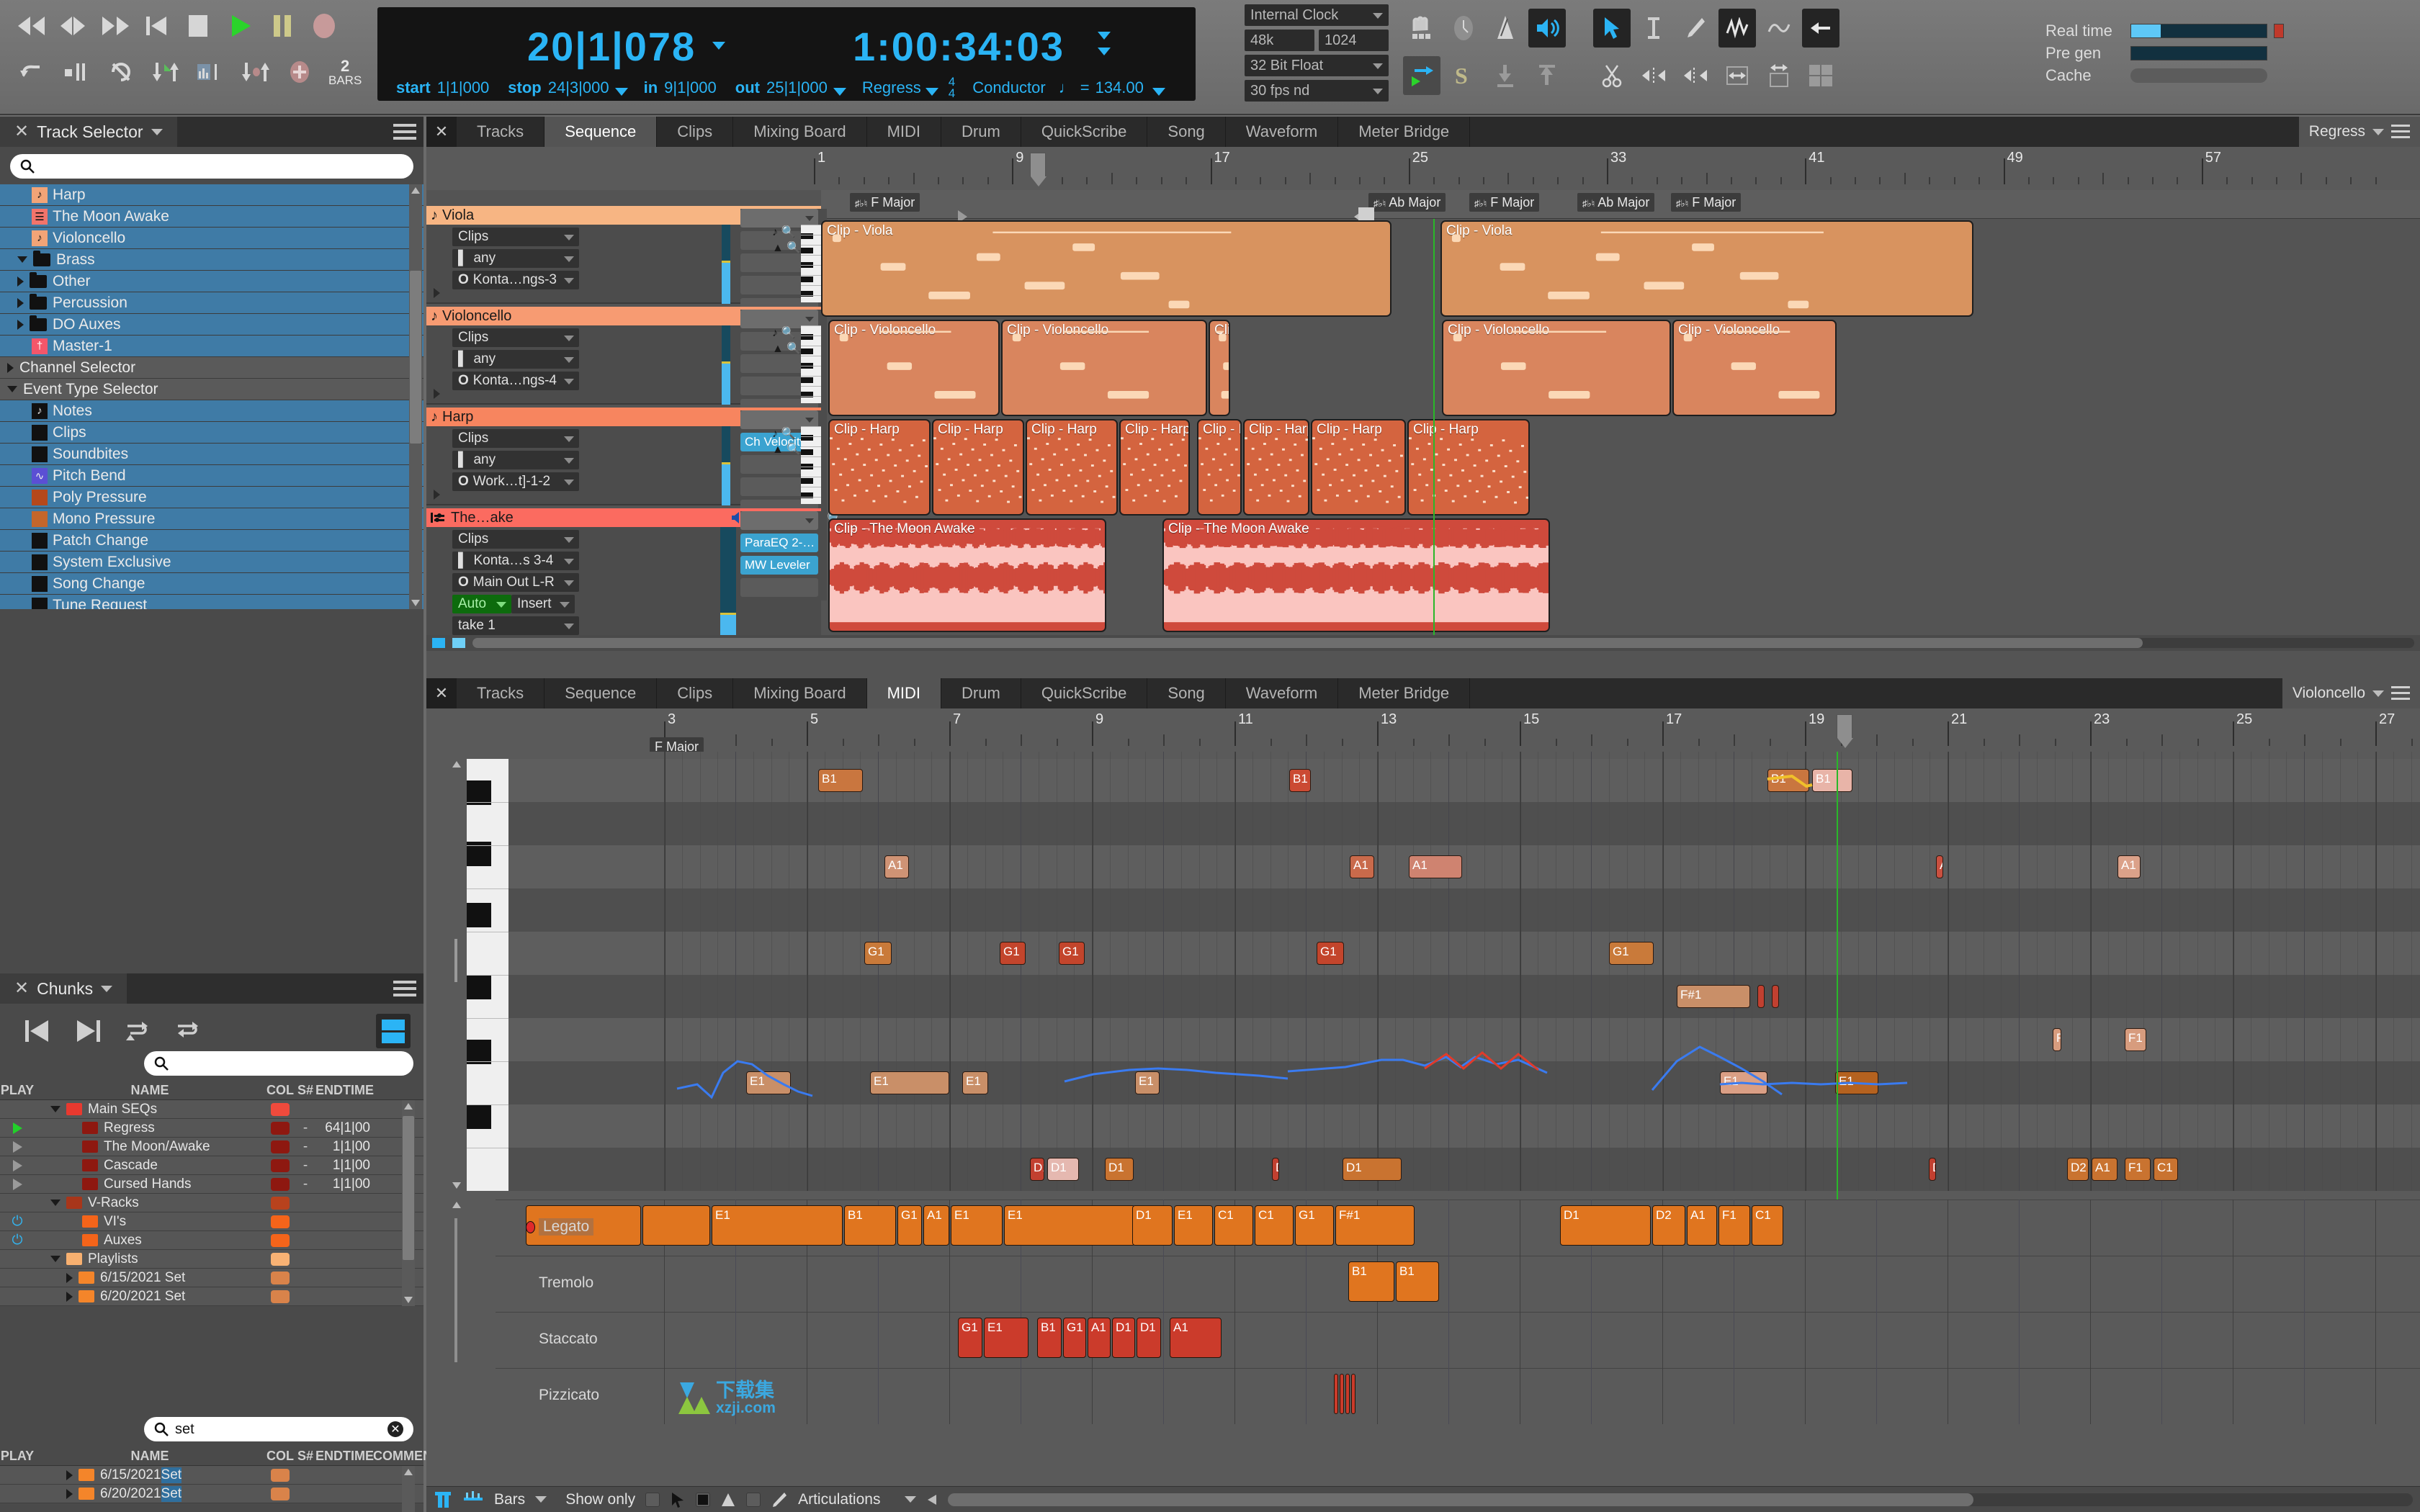 This screenshot has width=2420, height=1512. What do you see at coordinates (212, 1128) in the screenshot?
I see `chunk-row: Regress - 64|1|00` at bounding box center [212, 1128].